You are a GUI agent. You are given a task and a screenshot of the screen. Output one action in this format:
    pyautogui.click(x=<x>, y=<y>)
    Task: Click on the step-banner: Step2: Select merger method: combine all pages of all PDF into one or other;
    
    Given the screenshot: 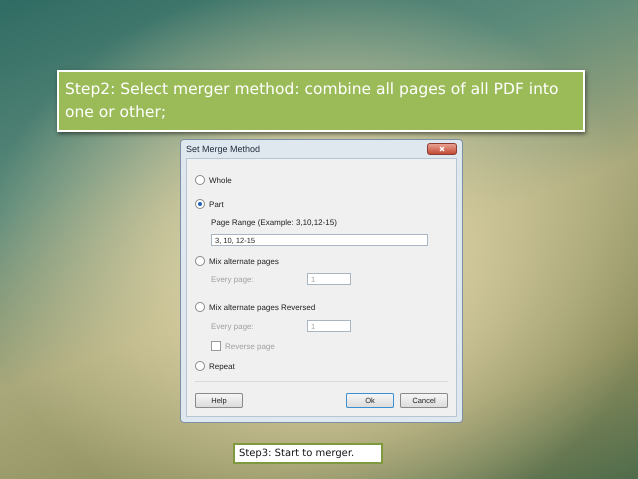 What is the action you would take?
    pyautogui.click(x=321, y=101)
    